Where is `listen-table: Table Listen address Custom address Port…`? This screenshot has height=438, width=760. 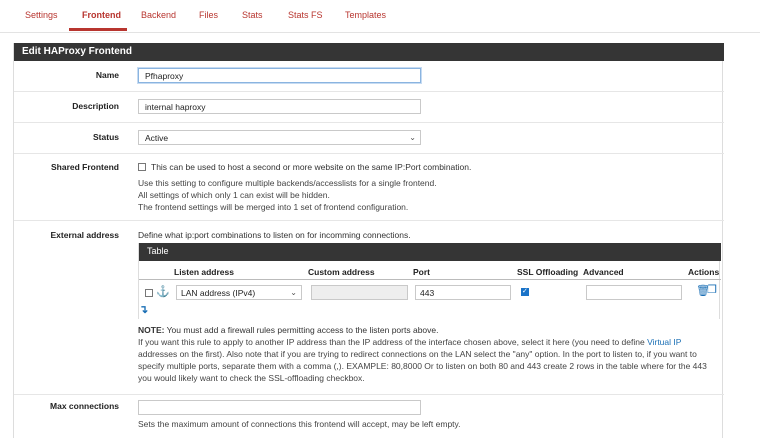 listen-table: Table Listen address Custom address Port… is located at coordinates (429, 281).